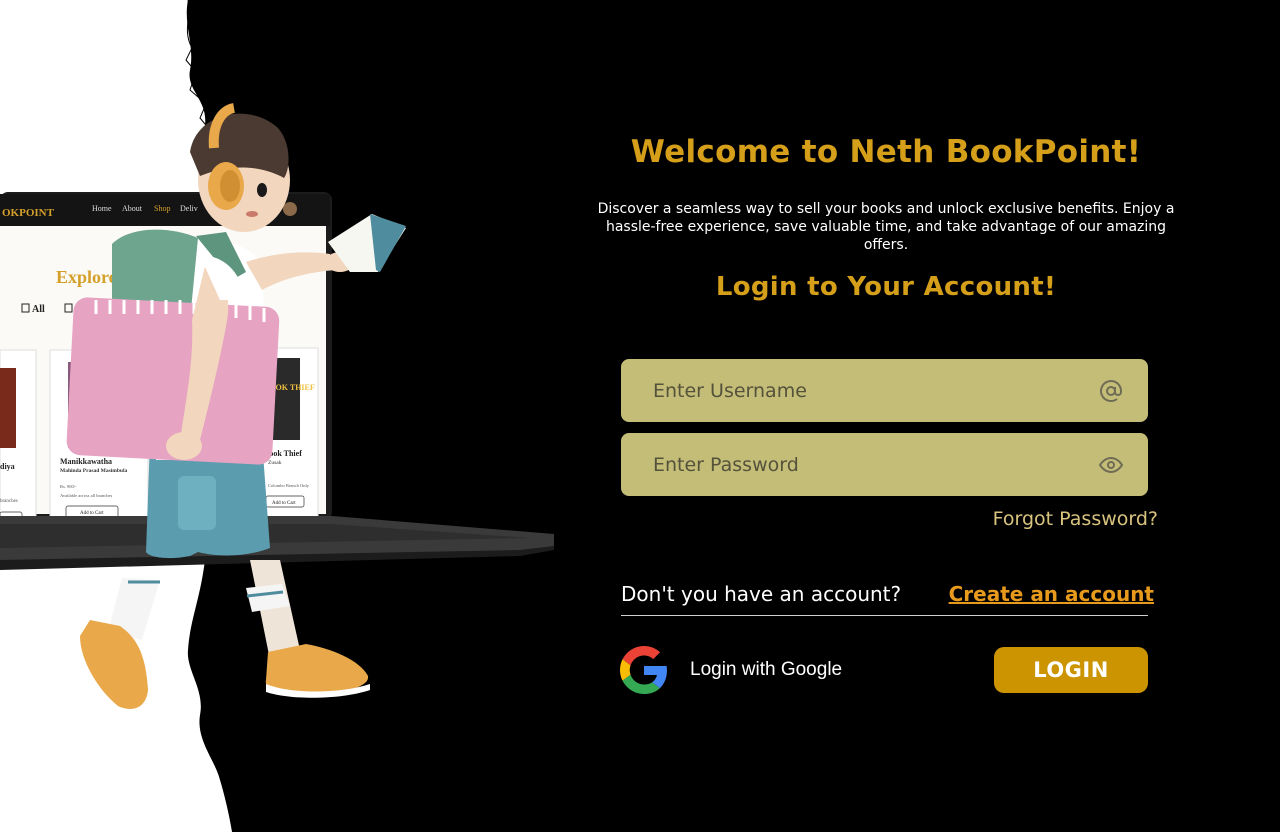  I want to click on laptop-book-3-note: Colombo Branch Only, so click(289, 485).